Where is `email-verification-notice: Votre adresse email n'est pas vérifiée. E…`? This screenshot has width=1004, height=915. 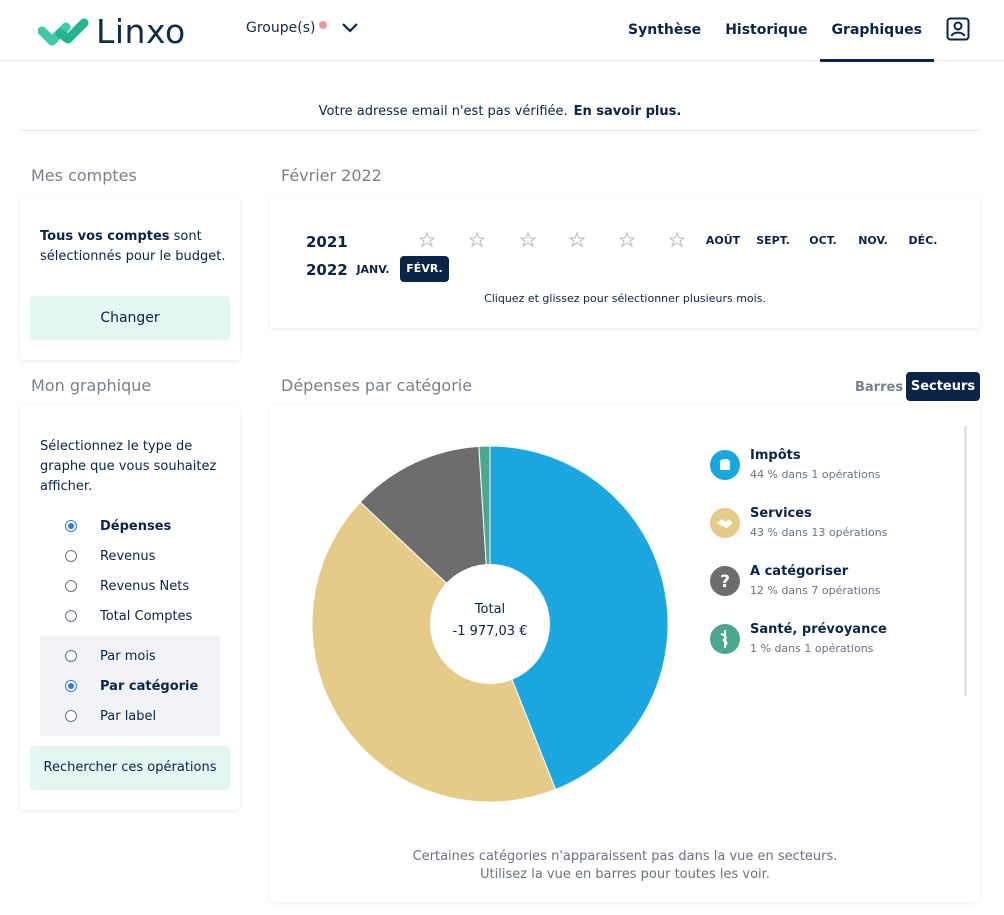 email-verification-notice: Votre adresse email n'est pas vérifiée. E… is located at coordinates (500, 112).